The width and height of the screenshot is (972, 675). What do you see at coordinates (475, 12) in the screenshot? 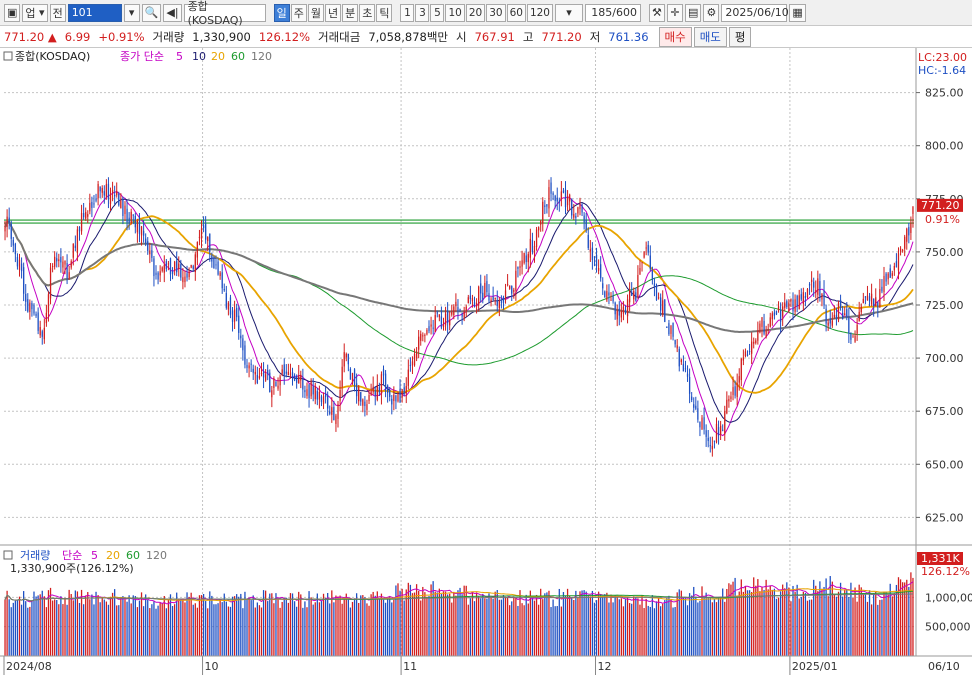
I see `interval-button-20: 20` at bounding box center [475, 12].